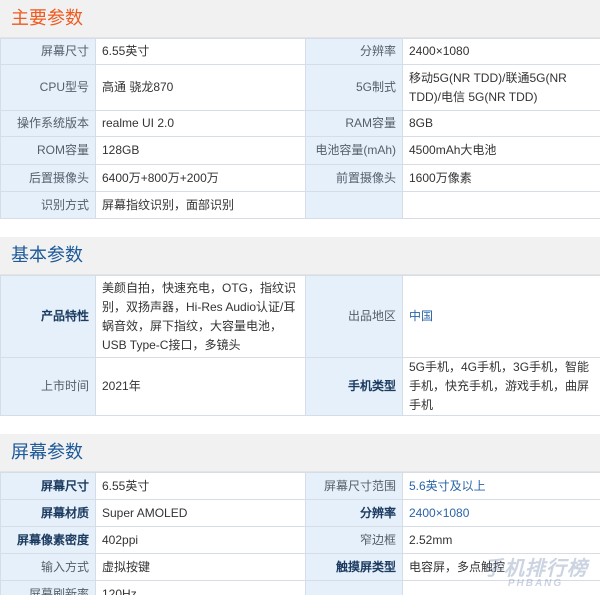 This screenshot has width=600, height=595. I want to click on param-label: 上市时间, so click(48, 386).